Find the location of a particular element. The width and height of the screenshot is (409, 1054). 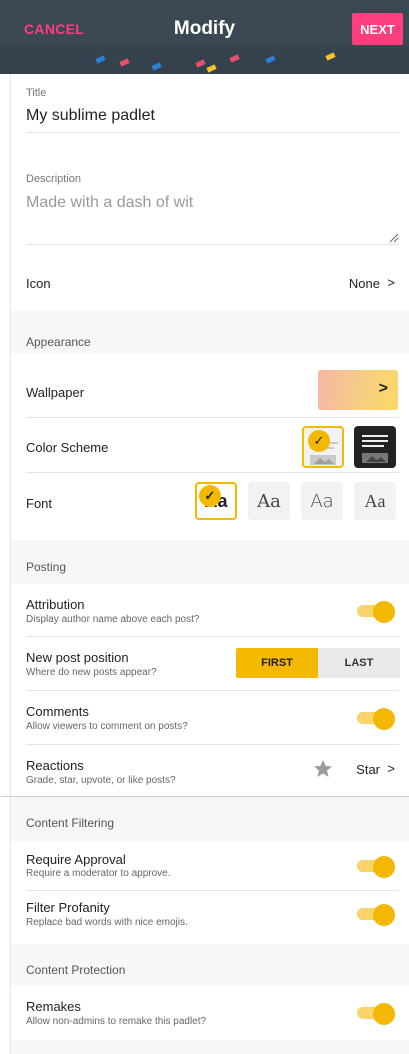

font-option-serif: Aa is located at coordinates (269, 501).